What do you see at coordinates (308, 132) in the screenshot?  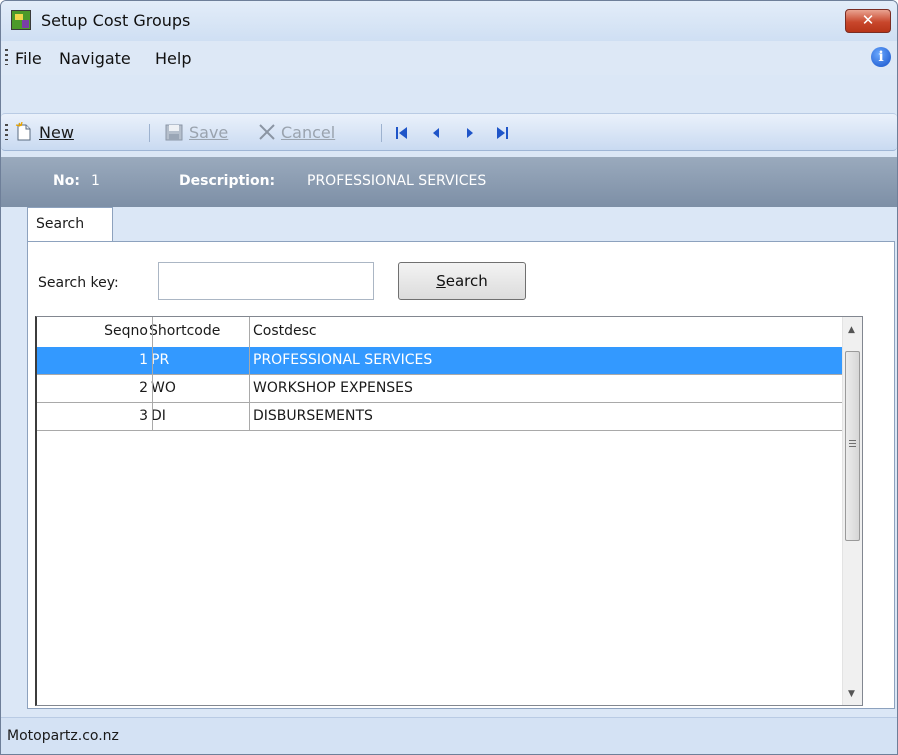 I see `cancel-label: Cancel` at bounding box center [308, 132].